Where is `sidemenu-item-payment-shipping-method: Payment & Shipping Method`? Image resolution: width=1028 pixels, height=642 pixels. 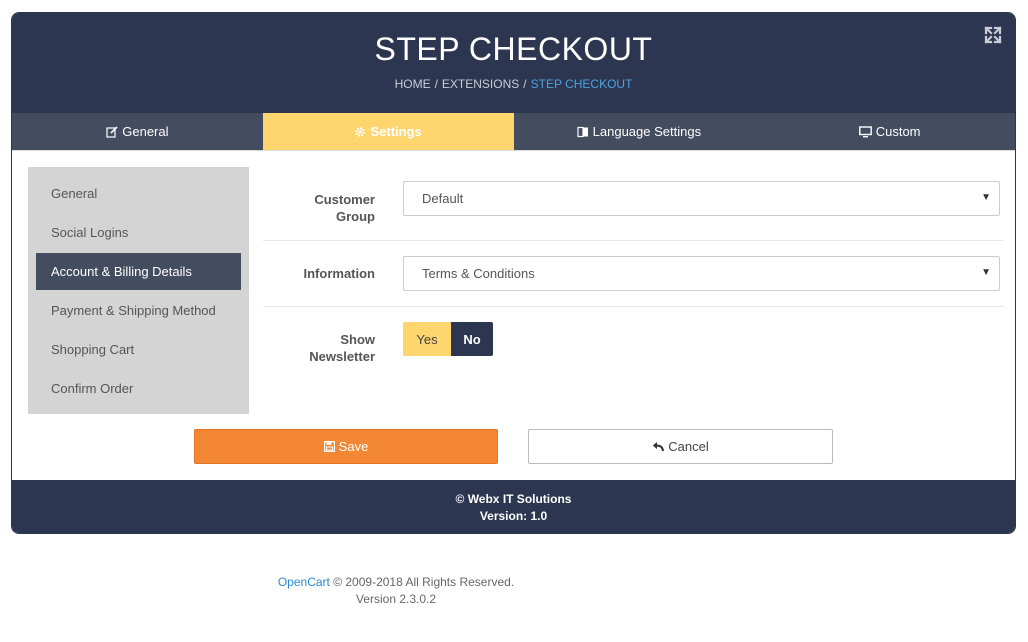
sidemenu-item-payment-shipping-method: Payment & Shipping Method is located at coordinates (138, 310).